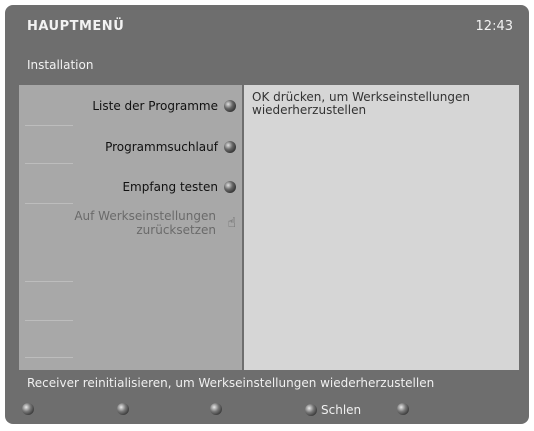  I want to click on menu-item-label: Liste der Programme, so click(155, 106).